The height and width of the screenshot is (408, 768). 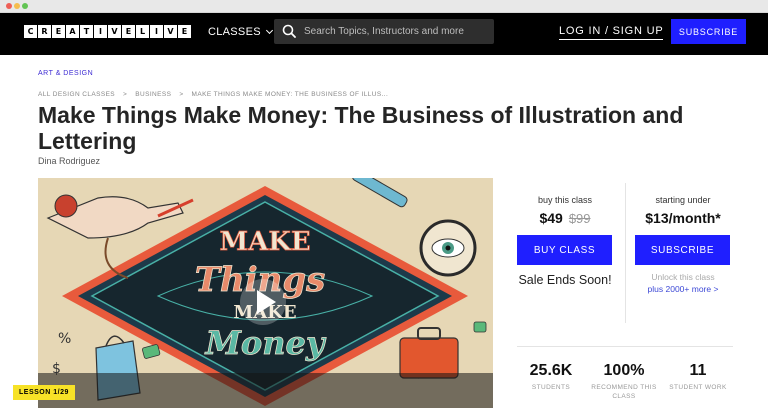 I want to click on classes-label: CLASSES, so click(x=234, y=32).